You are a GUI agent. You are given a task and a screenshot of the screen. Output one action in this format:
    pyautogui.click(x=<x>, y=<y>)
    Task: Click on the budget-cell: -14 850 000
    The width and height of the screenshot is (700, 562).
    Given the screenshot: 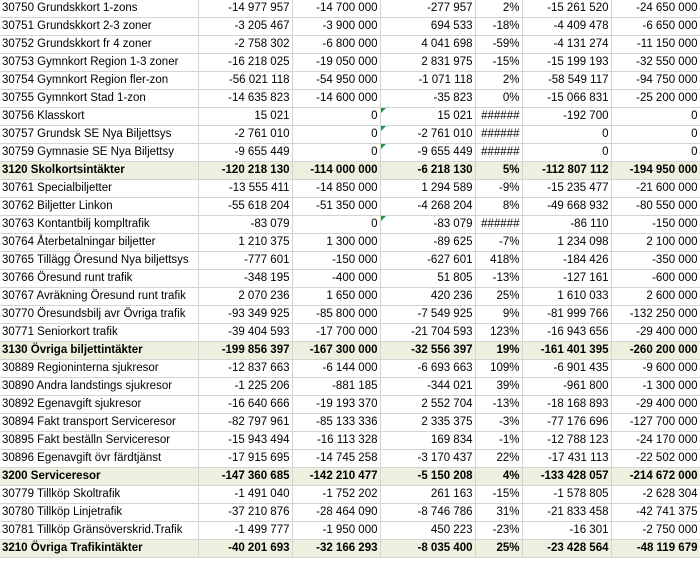 What is the action you would take?
    pyautogui.click(x=336, y=188)
    